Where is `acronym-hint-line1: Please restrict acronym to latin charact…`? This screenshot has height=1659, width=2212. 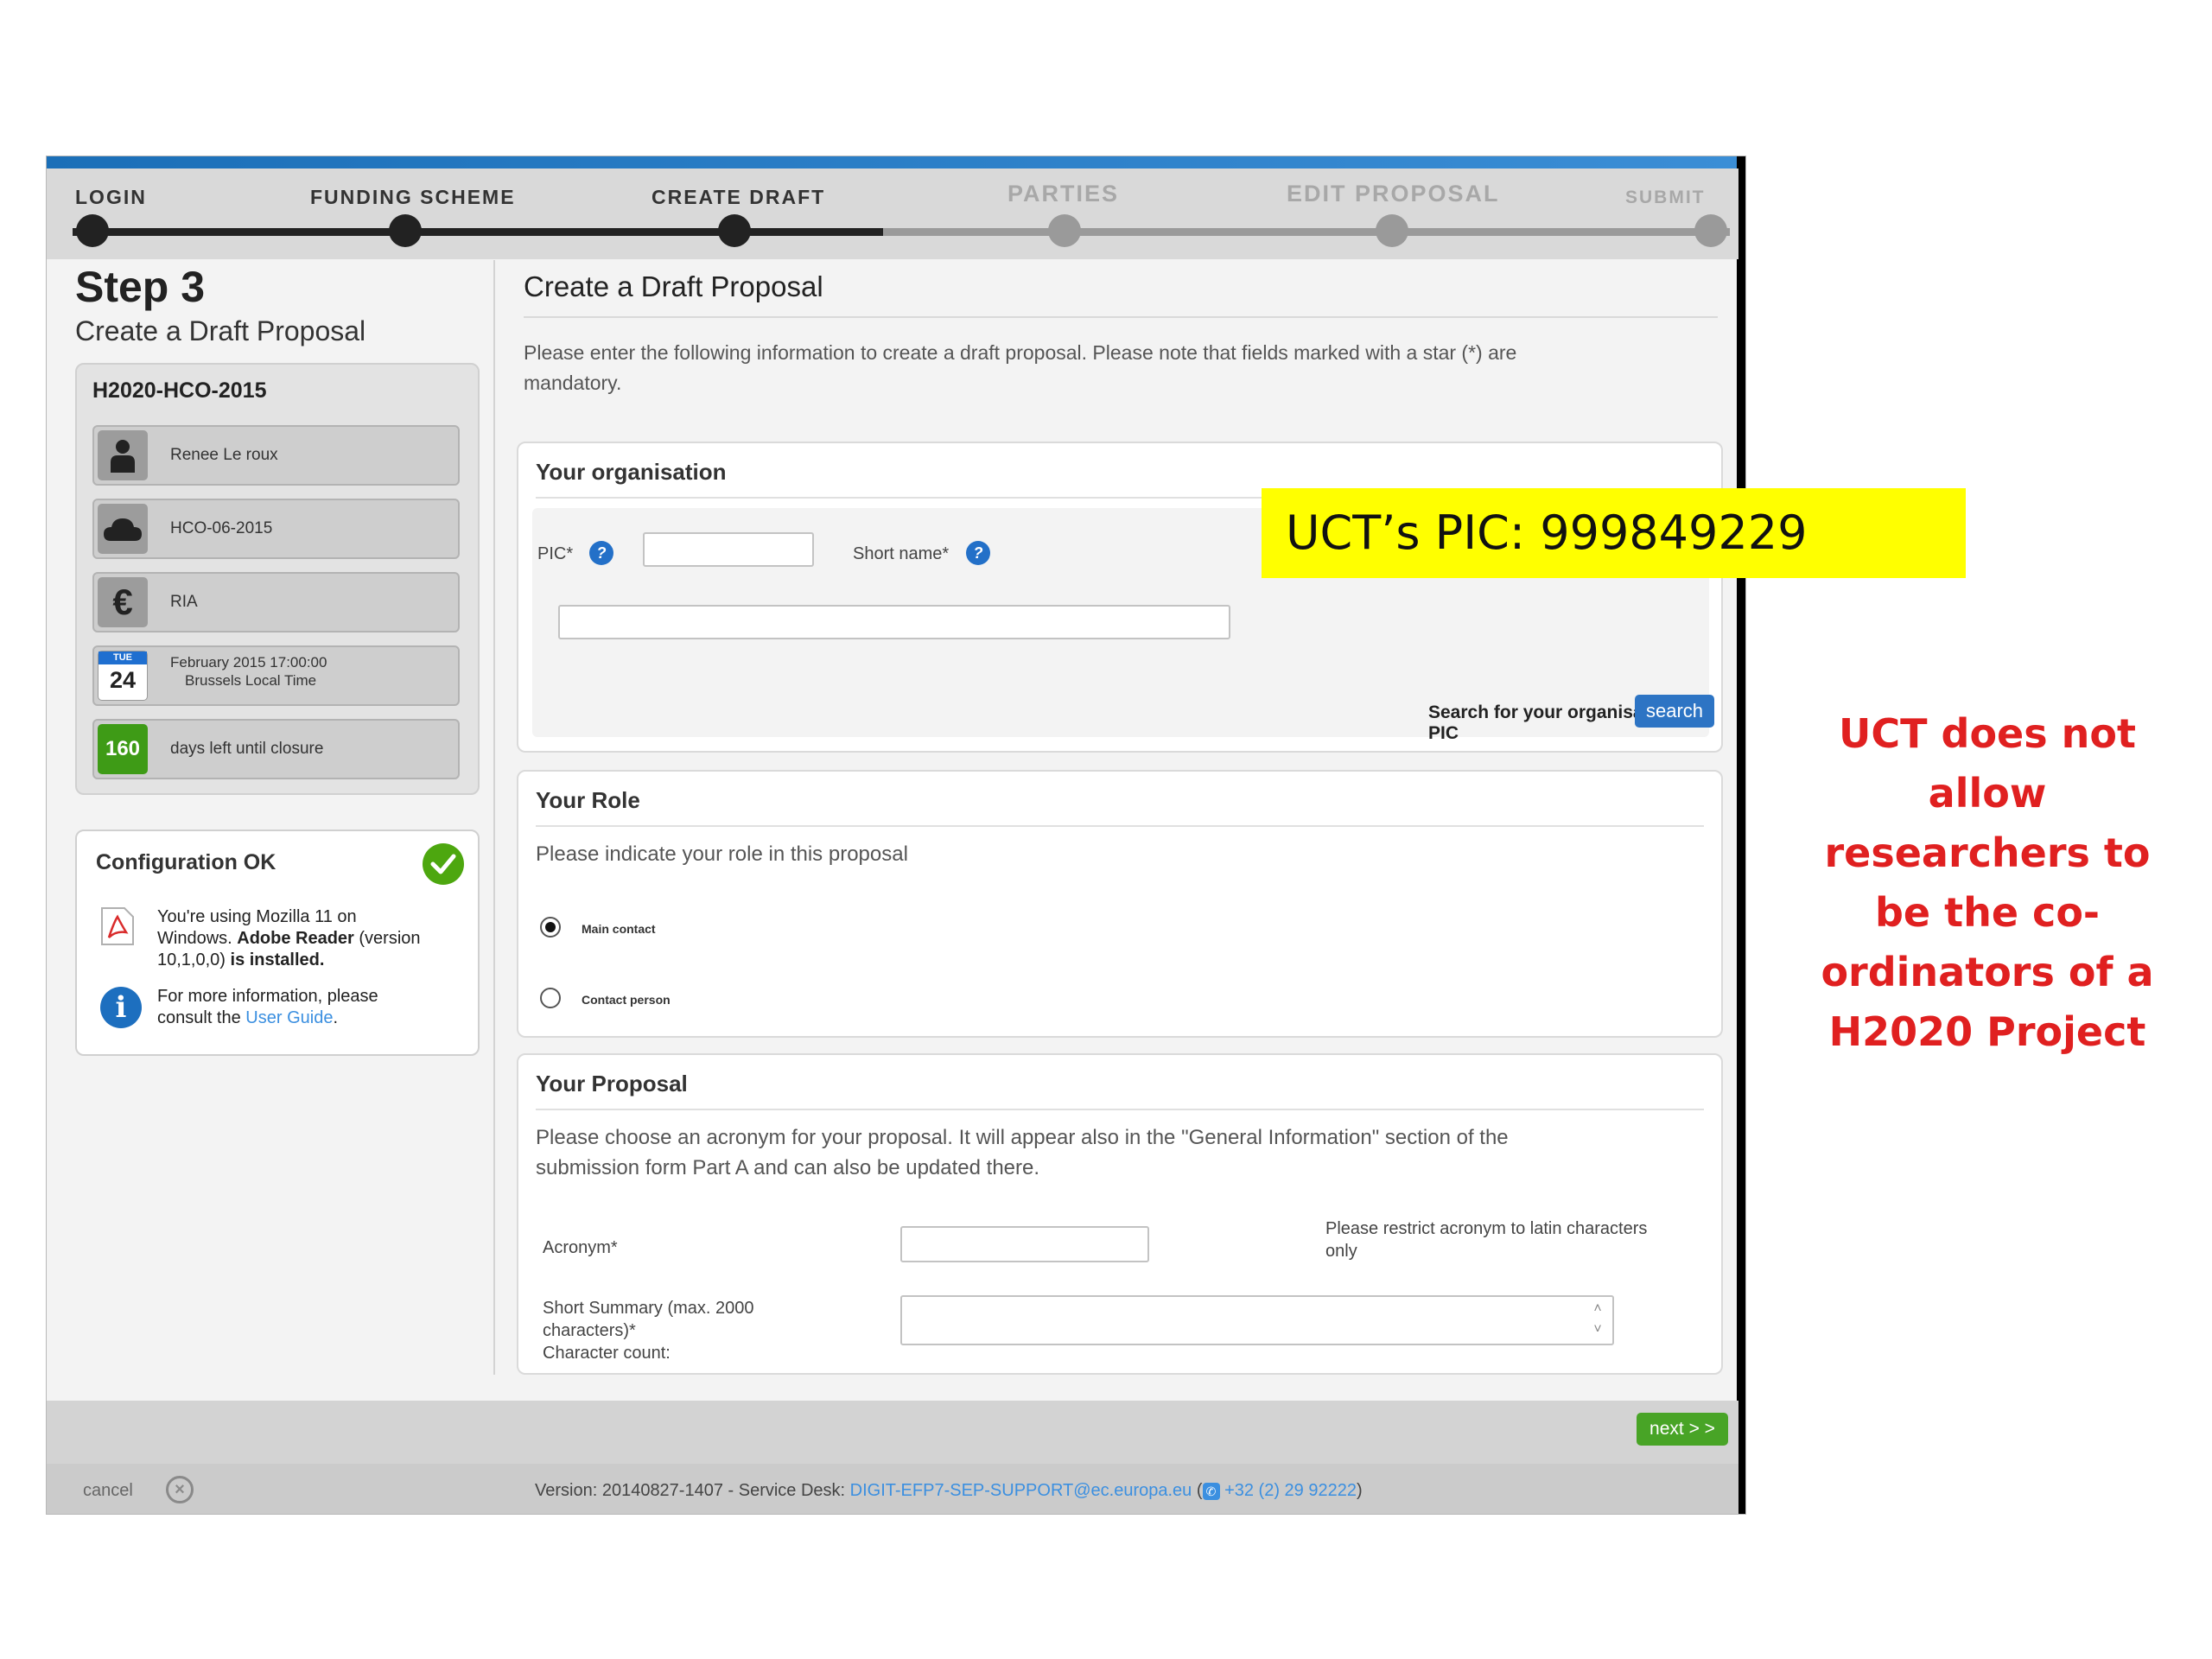
acronym-hint-line1: Please restrict acronym to latin charact… is located at coordinates (1486, 1228).